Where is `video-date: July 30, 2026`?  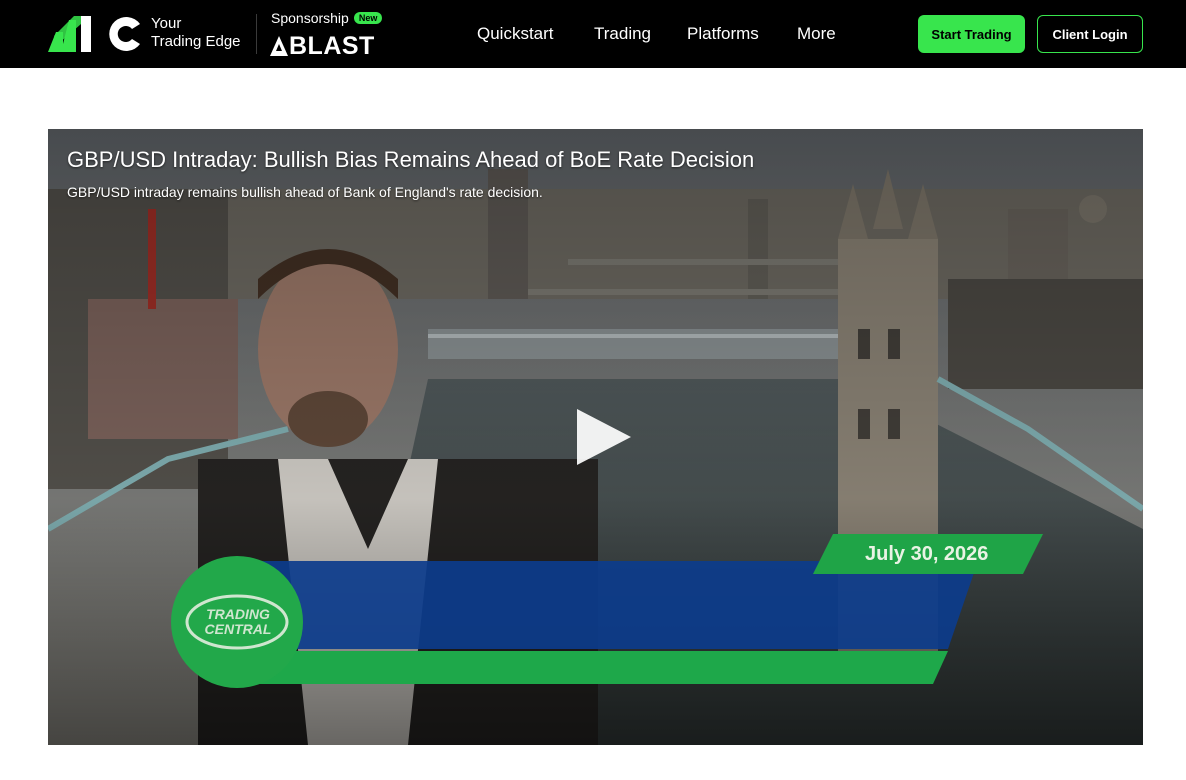 video-date: July 30, 2026 is located at coordinates (927, 554).